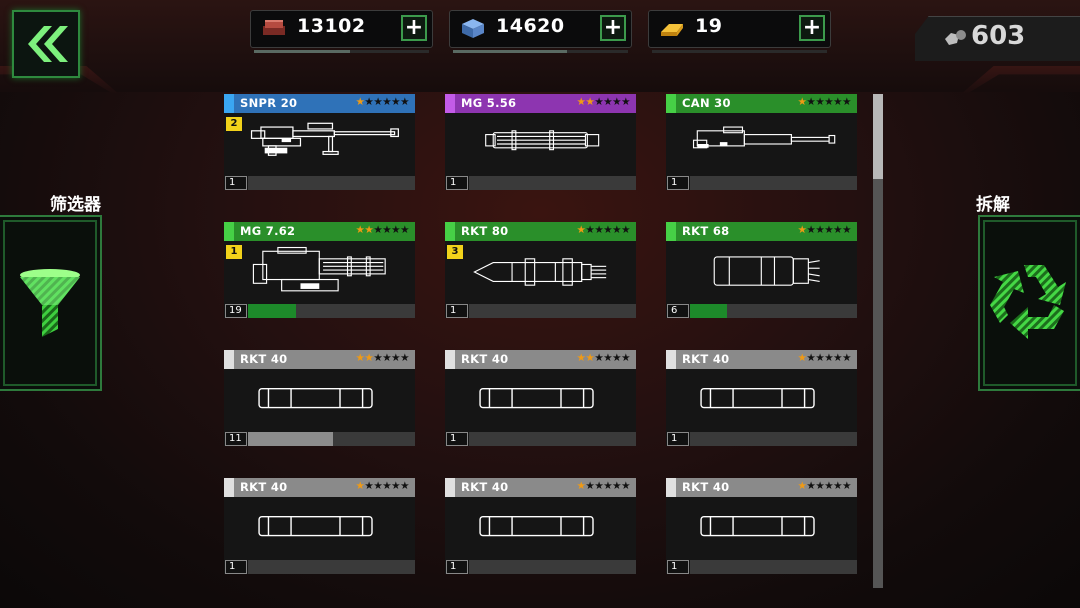  I want to click on back-button, so click(46, 44).